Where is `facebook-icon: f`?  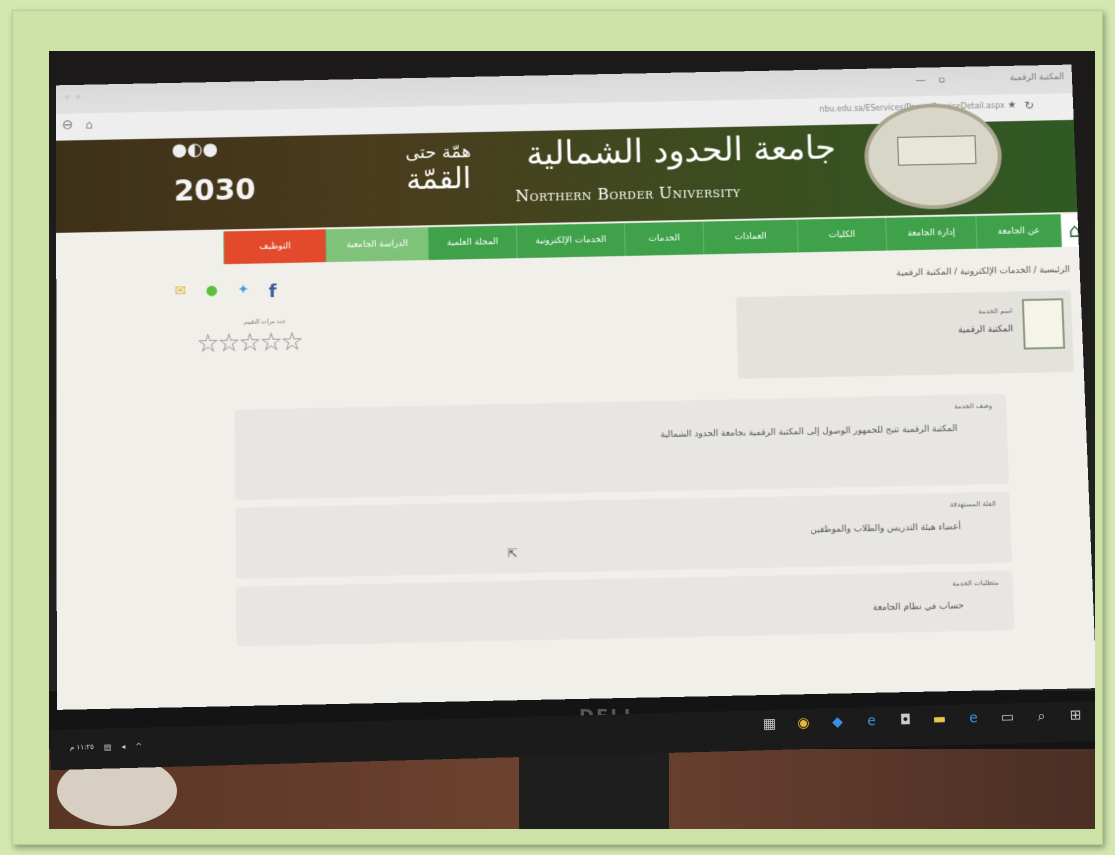 facebook-icon: f is located at coordinates (273, 292).